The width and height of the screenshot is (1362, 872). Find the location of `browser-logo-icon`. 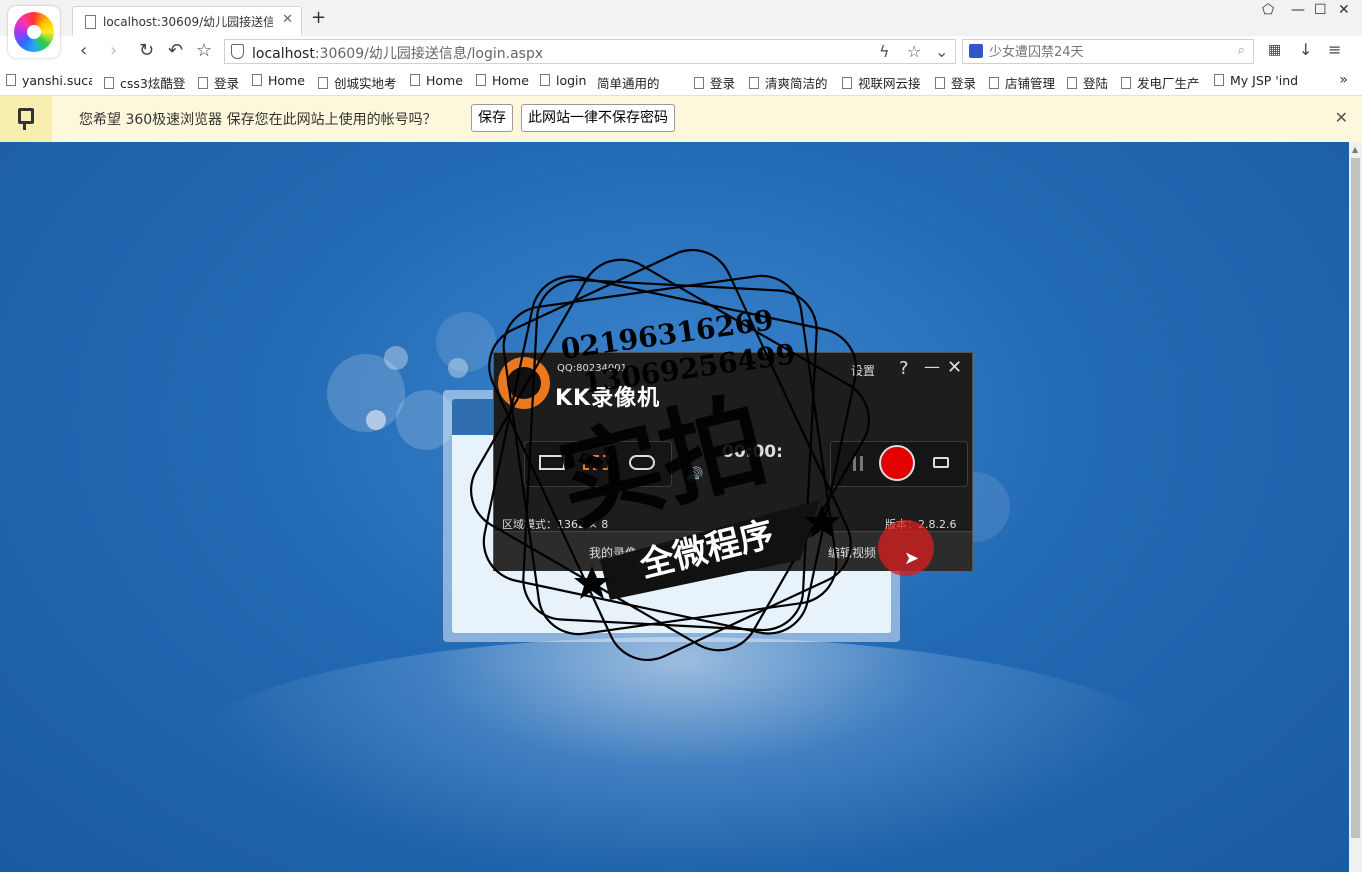

browser-logo-icon is located at coordinates (34, 32).